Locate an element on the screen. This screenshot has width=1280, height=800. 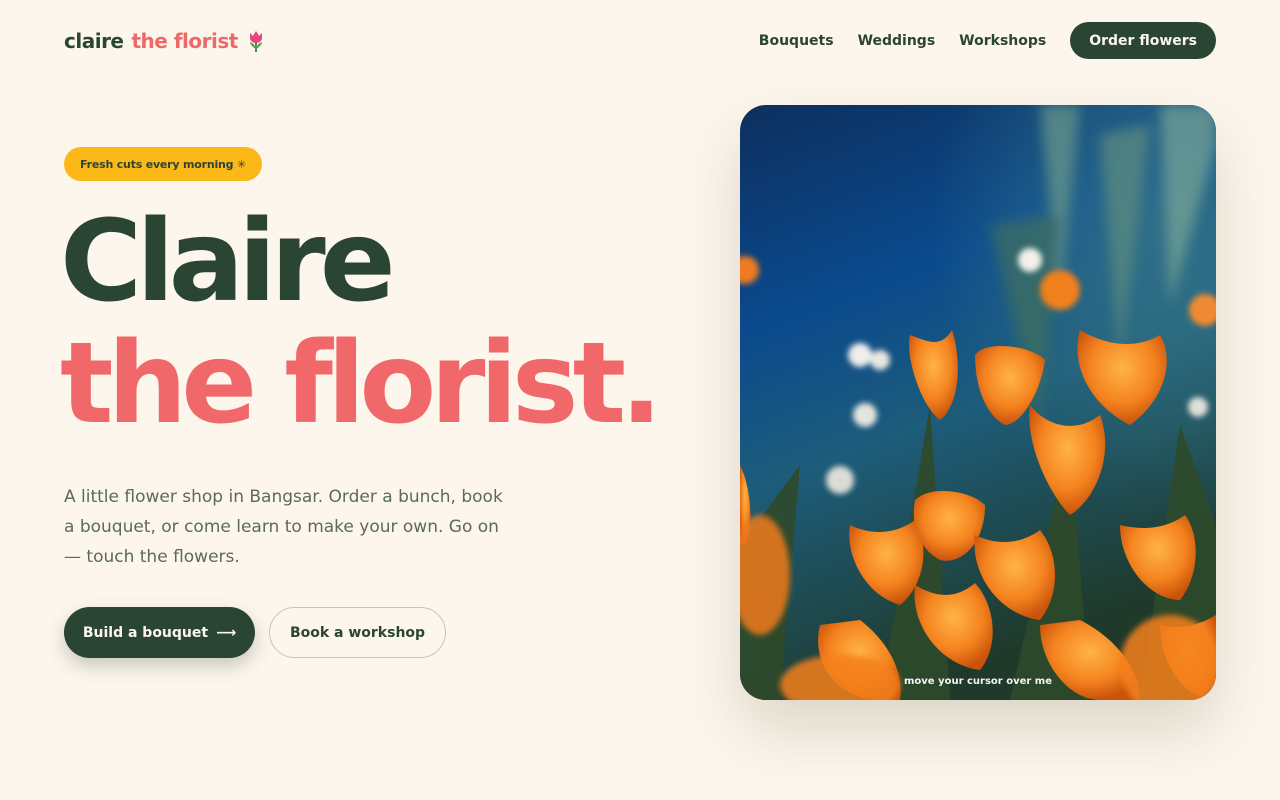
hero-title-line1: Claire is located at coordinates (228, 262).